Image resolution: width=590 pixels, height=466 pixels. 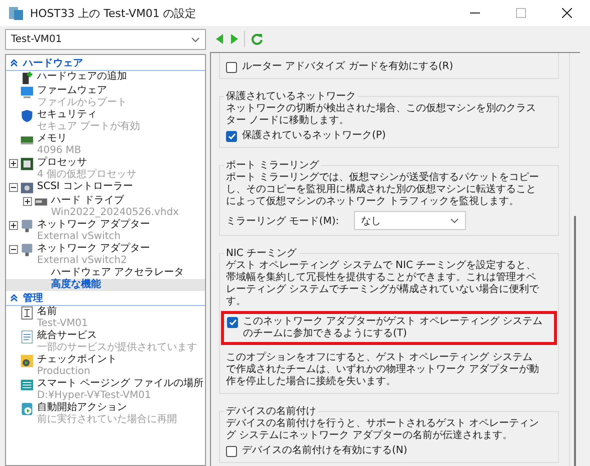 I want to click on group-description: デバイスの名前付けを行うと、サポートされるゲスト オペレーティング システムにネットワーク アダプターの名前が伝達されます。, so click(x=383, y=430).